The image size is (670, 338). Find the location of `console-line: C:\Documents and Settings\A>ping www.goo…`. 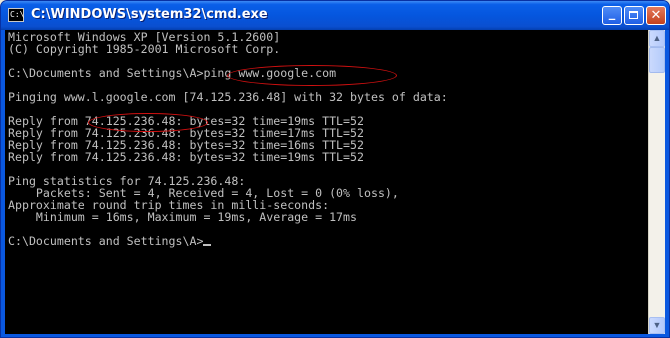

console-line: C:\Documents and Settings\A>ping www.goo… is located at coordinates (172, 73).